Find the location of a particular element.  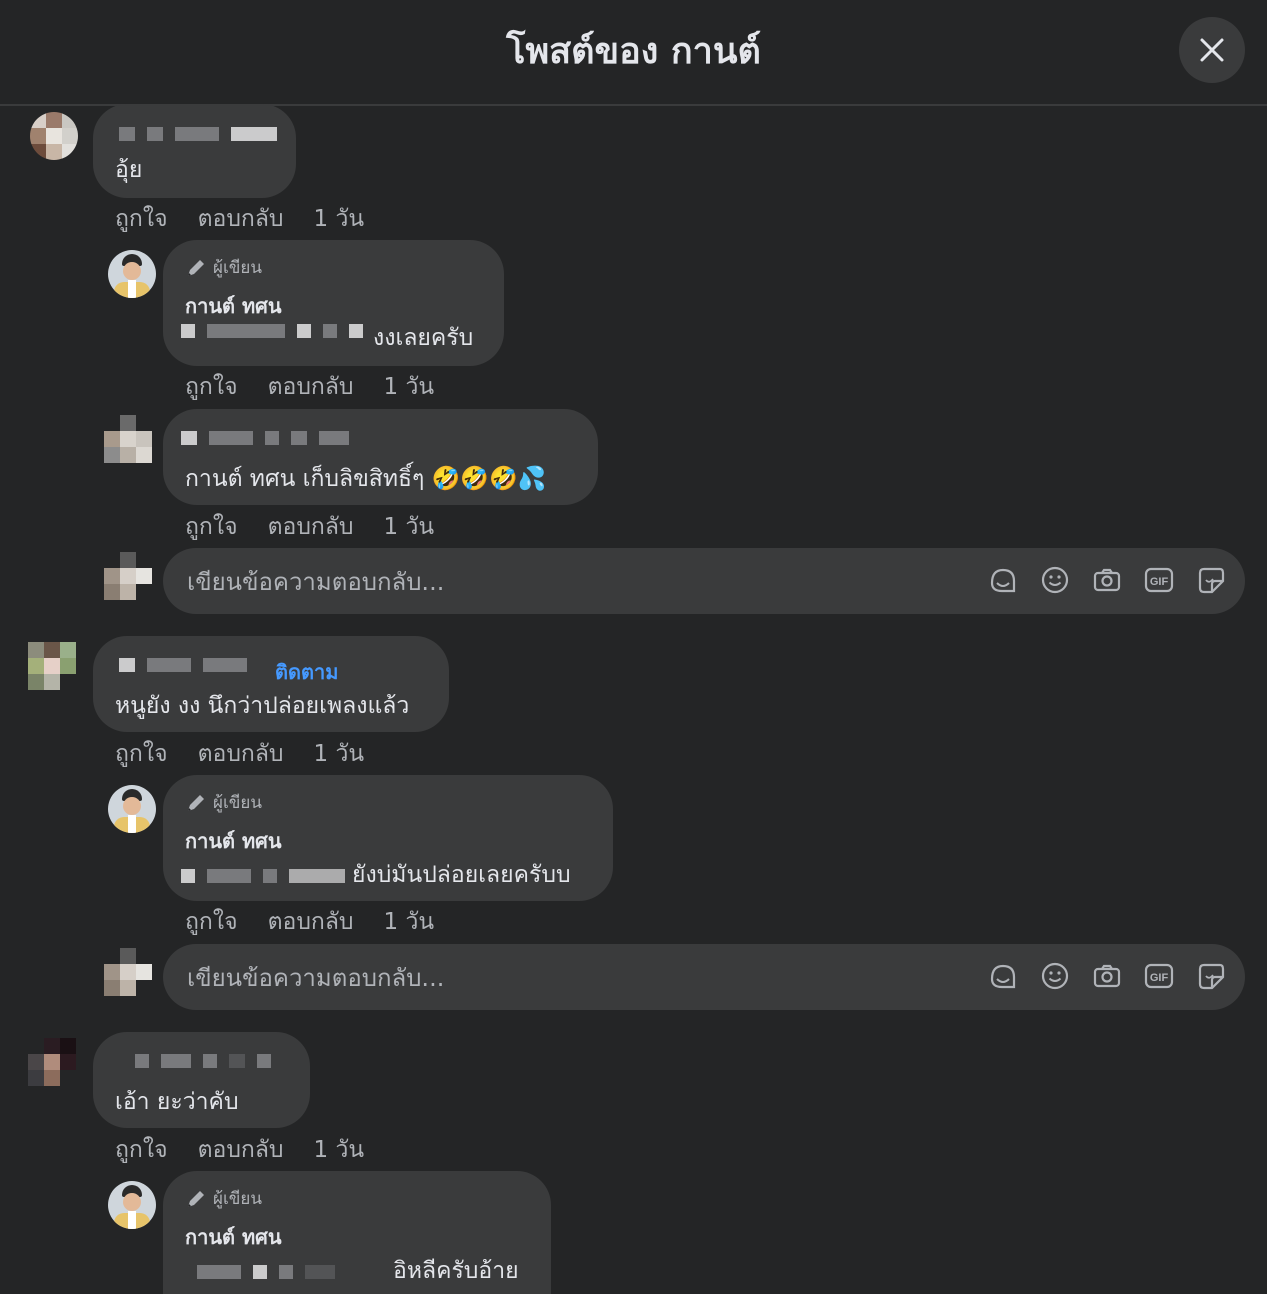

comment-text: เอ้า ยะว่าคับ is located at coordinates (177, 1102).